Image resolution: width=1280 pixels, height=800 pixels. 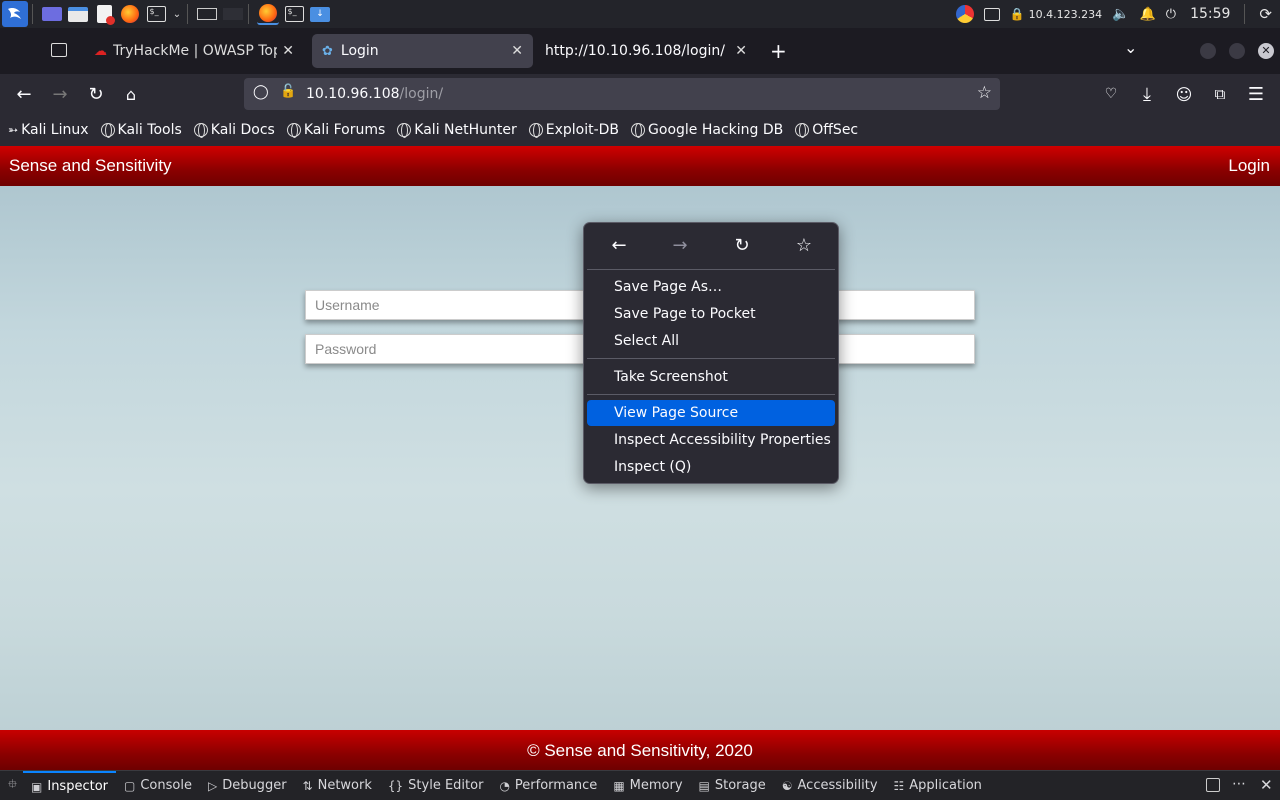 What do you see at coordinates (13, 130) in the screenshot?
I see `kali-dragon-icon: ➳` at bounding box center [13, 130].